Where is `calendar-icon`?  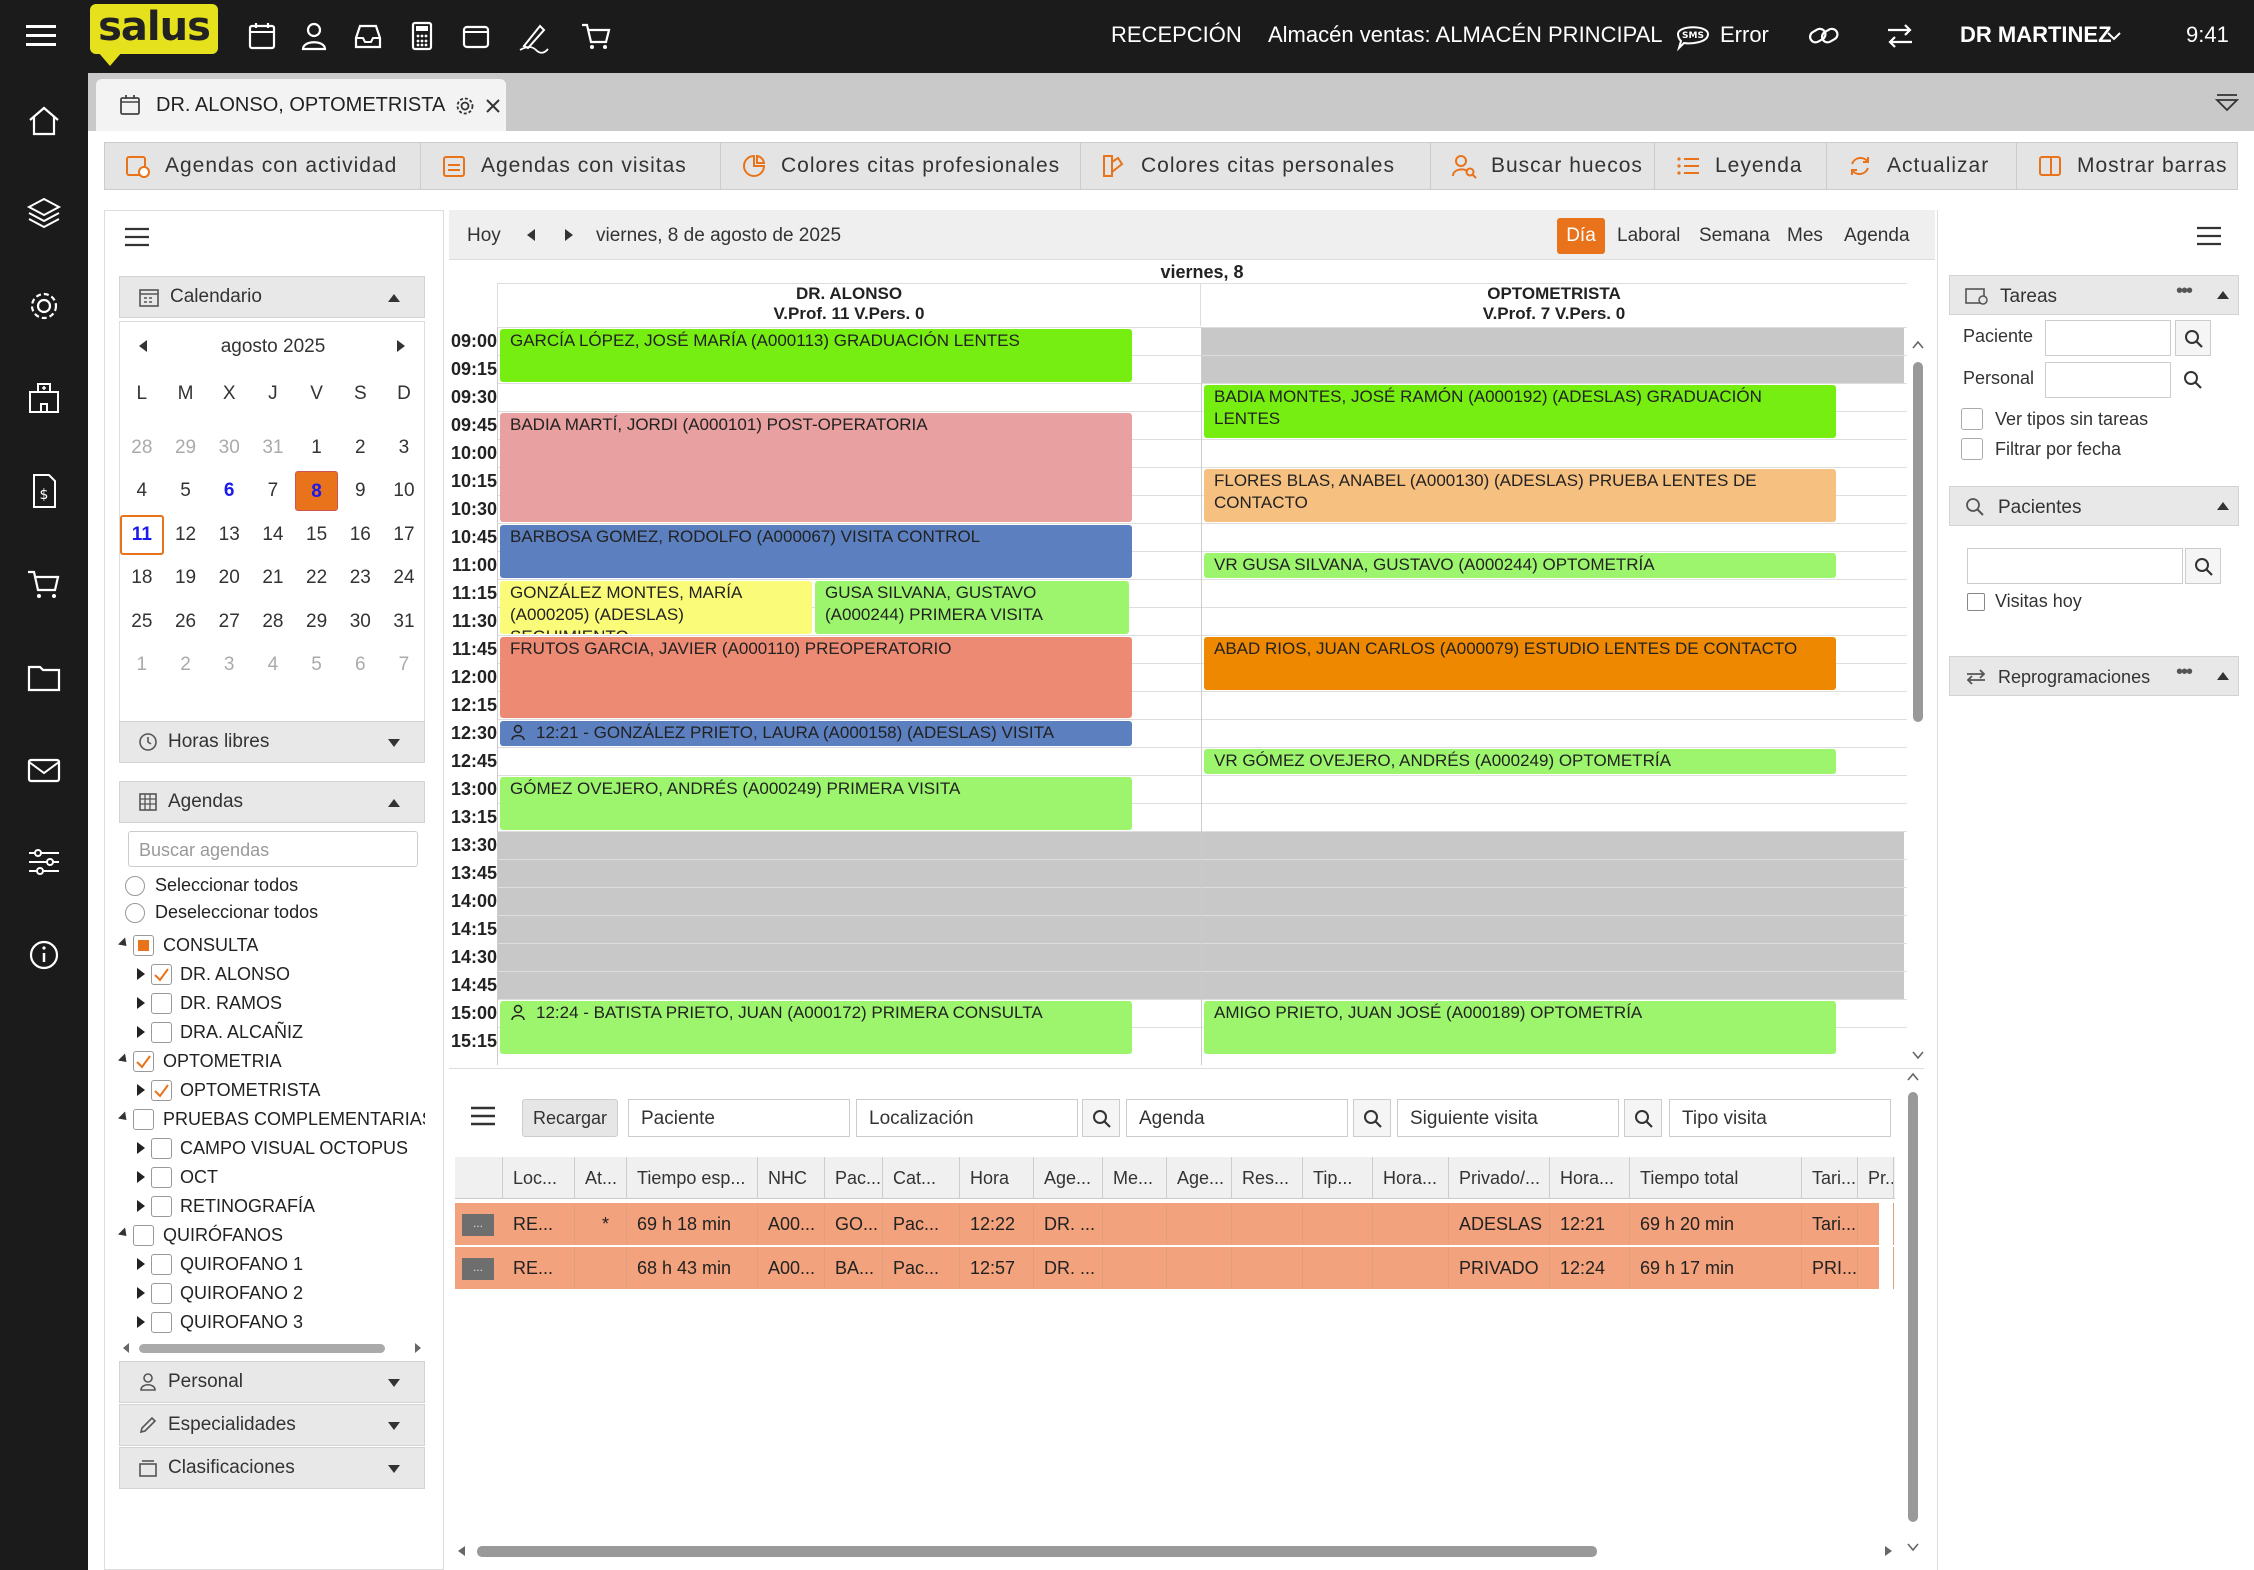
calendar-icon is located at coordinates (262, 36).